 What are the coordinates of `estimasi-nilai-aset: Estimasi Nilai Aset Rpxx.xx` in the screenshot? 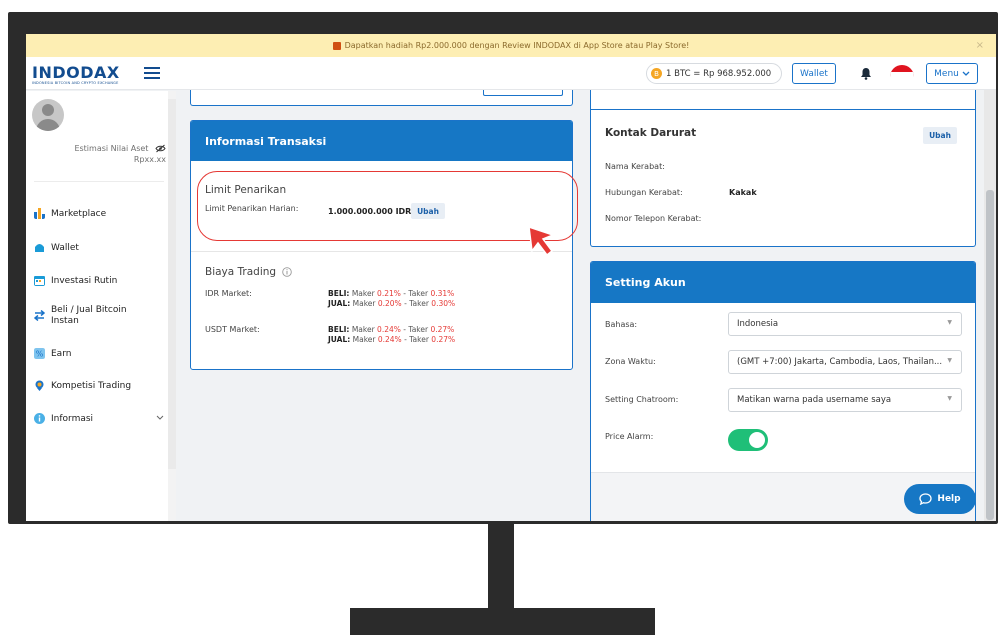 It's located at (116, 154).